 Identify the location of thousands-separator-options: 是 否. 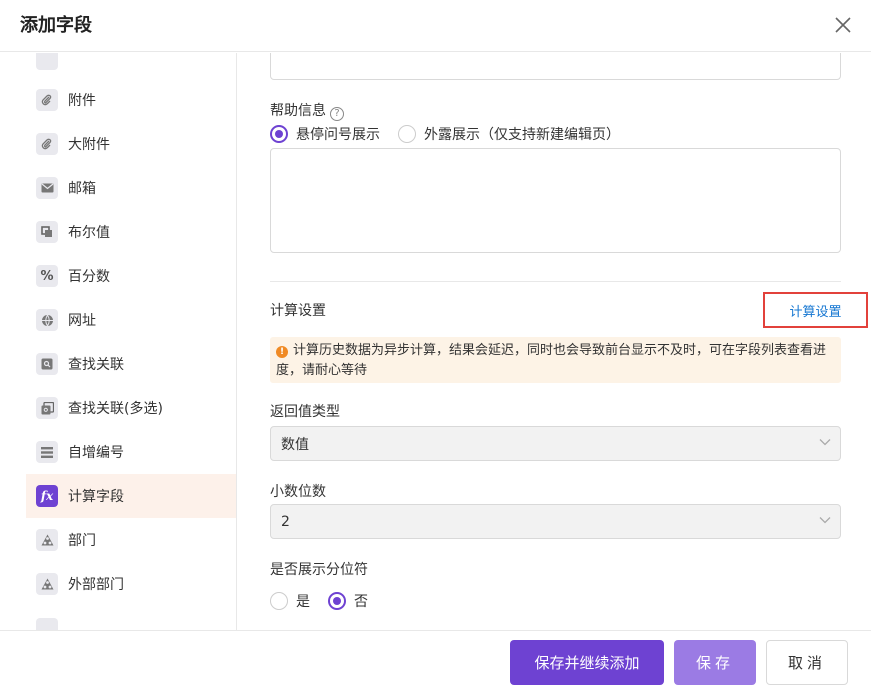
(319, 601).